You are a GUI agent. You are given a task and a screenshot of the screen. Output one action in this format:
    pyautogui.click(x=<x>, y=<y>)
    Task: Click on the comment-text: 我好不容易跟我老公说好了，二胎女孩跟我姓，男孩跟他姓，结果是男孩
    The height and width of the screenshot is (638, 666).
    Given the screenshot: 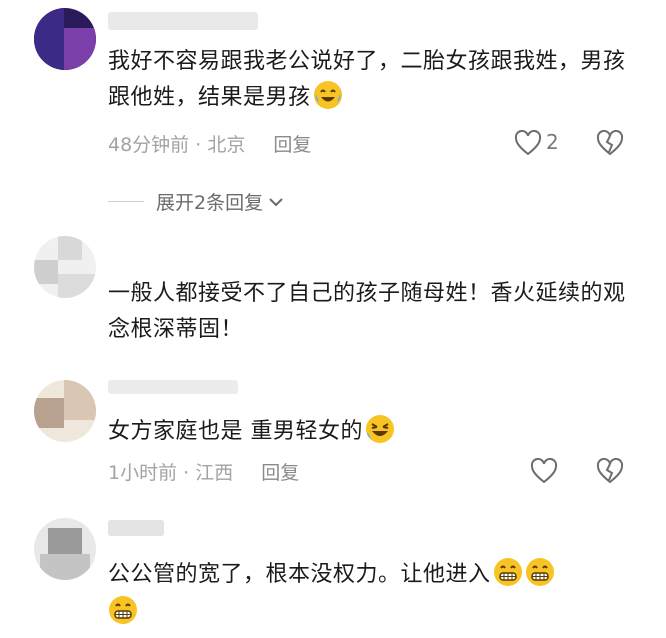 What is the action you would take?
    pyautogui.click(x=367, y=79)
    